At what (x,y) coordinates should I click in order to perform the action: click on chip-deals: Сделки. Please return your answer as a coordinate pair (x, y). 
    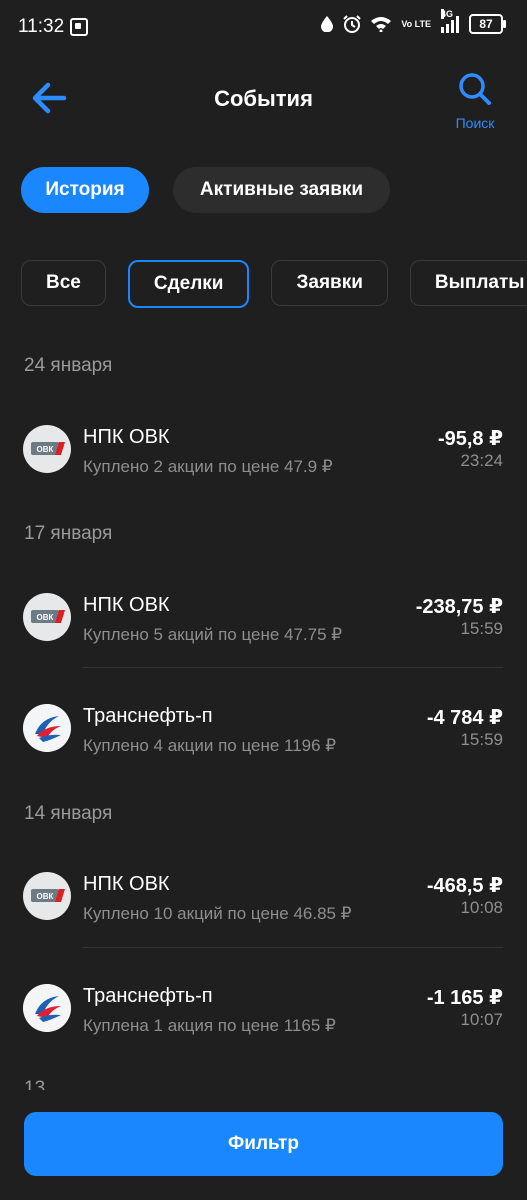
    Looking at the image, I should click on (188, 284).